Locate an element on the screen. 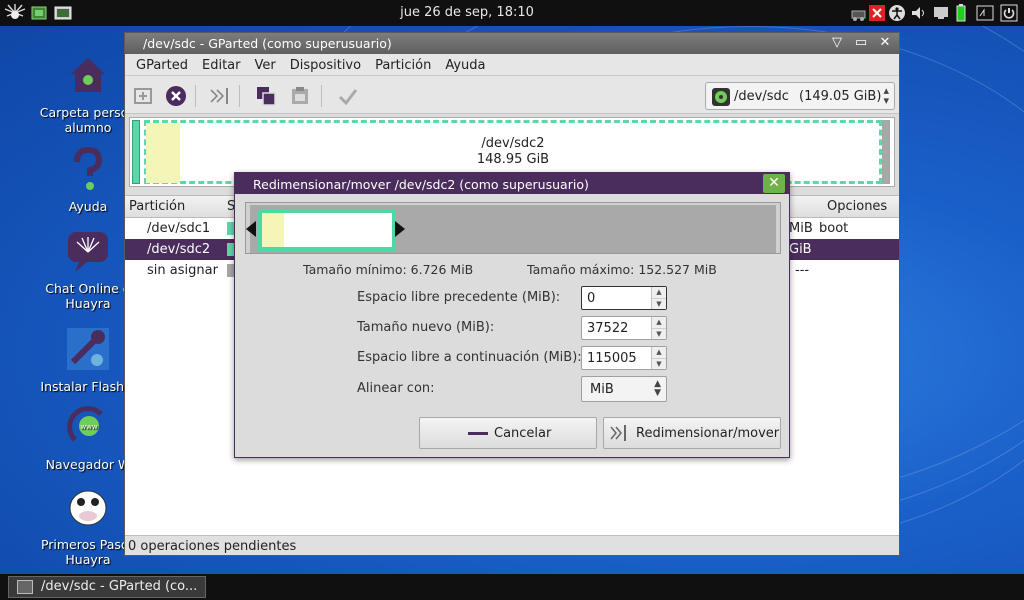  window-menu-button: ▽ is located at coordinates (837, 43).